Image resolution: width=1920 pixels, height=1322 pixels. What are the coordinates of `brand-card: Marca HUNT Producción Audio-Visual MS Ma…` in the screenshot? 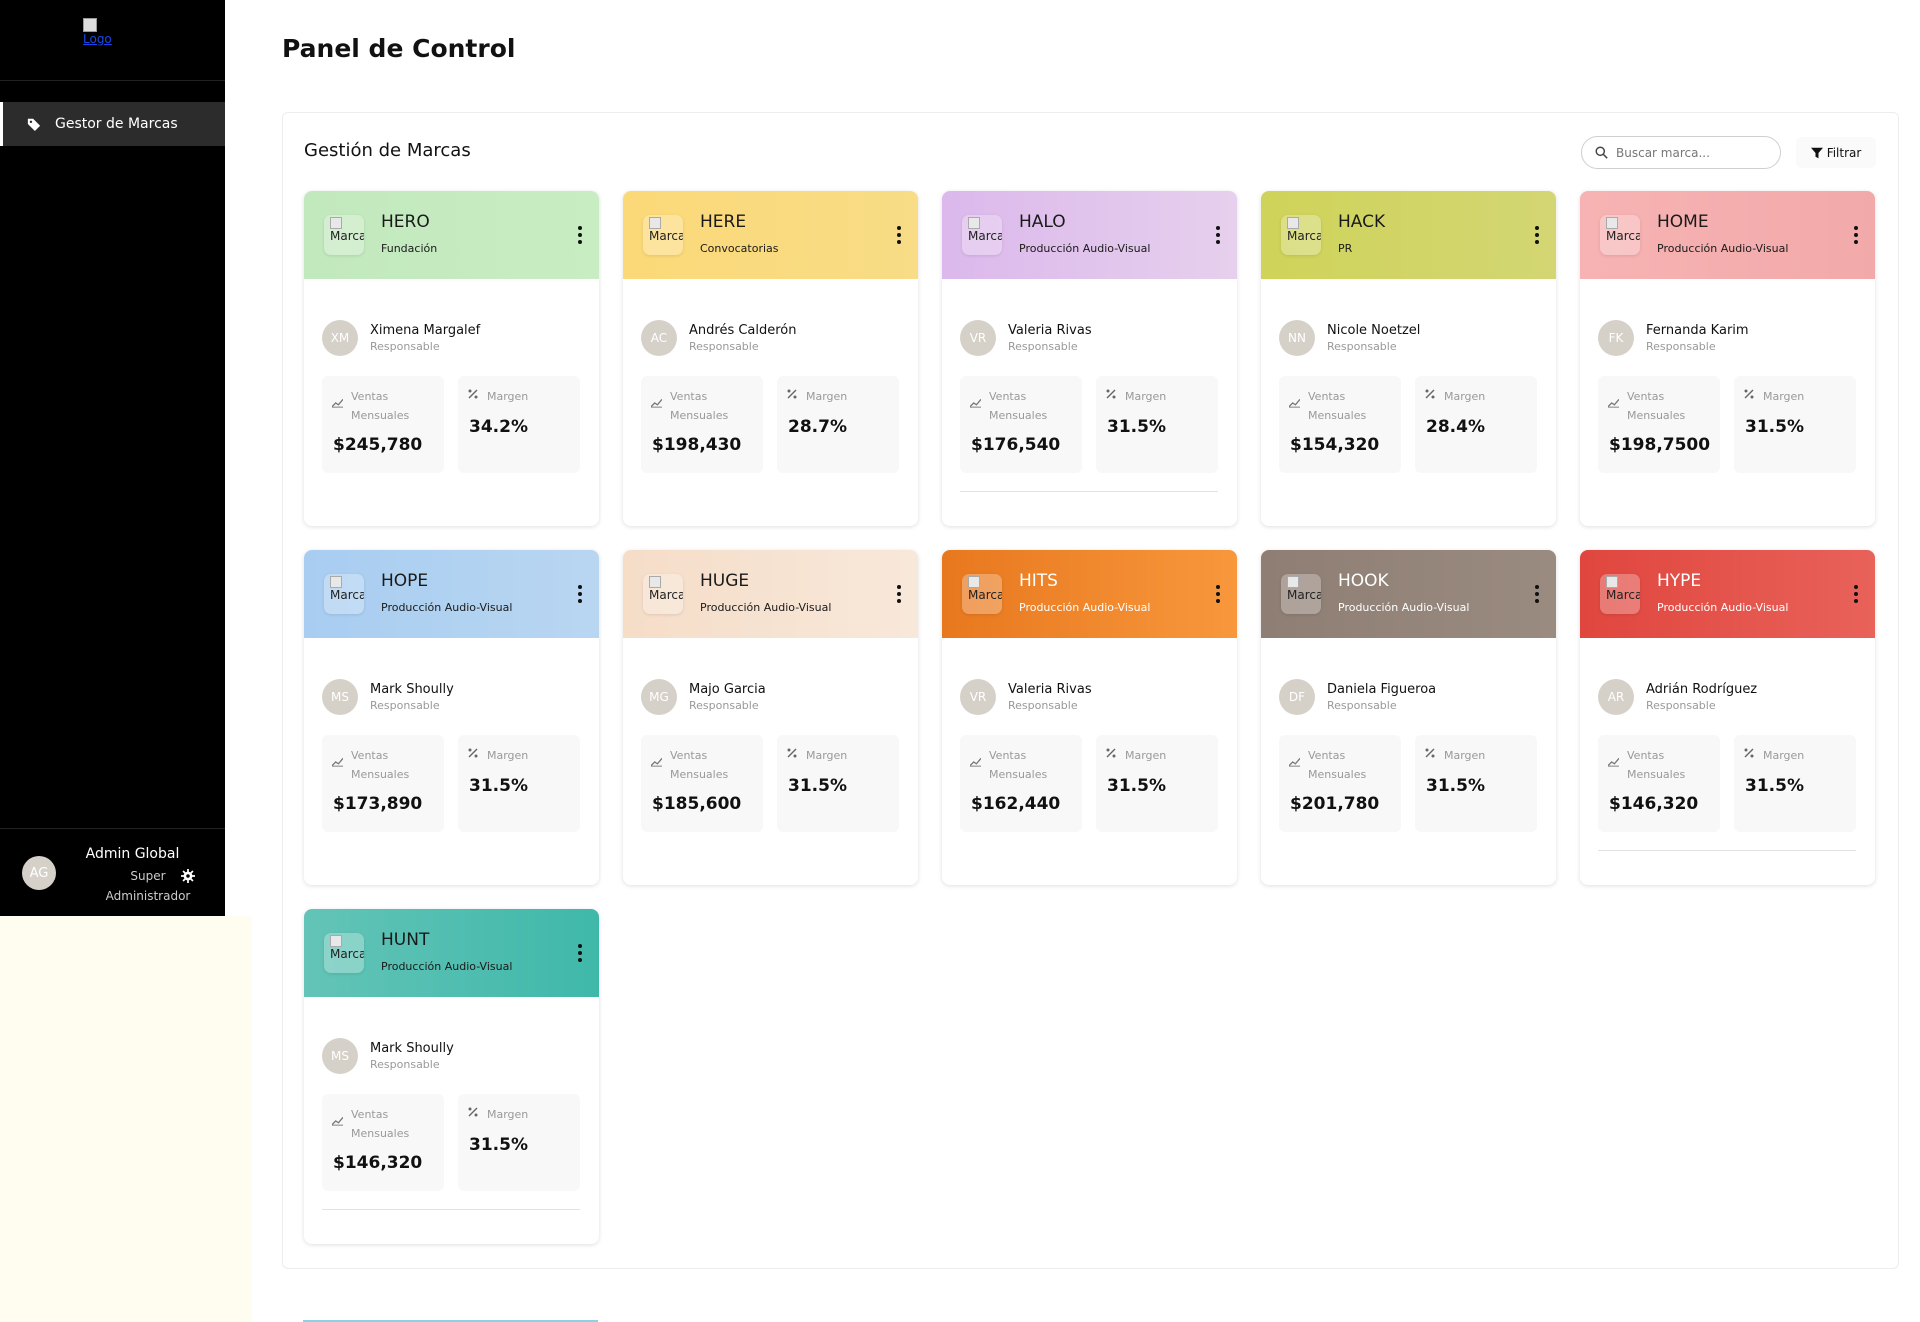 It's located at (451, 1076).